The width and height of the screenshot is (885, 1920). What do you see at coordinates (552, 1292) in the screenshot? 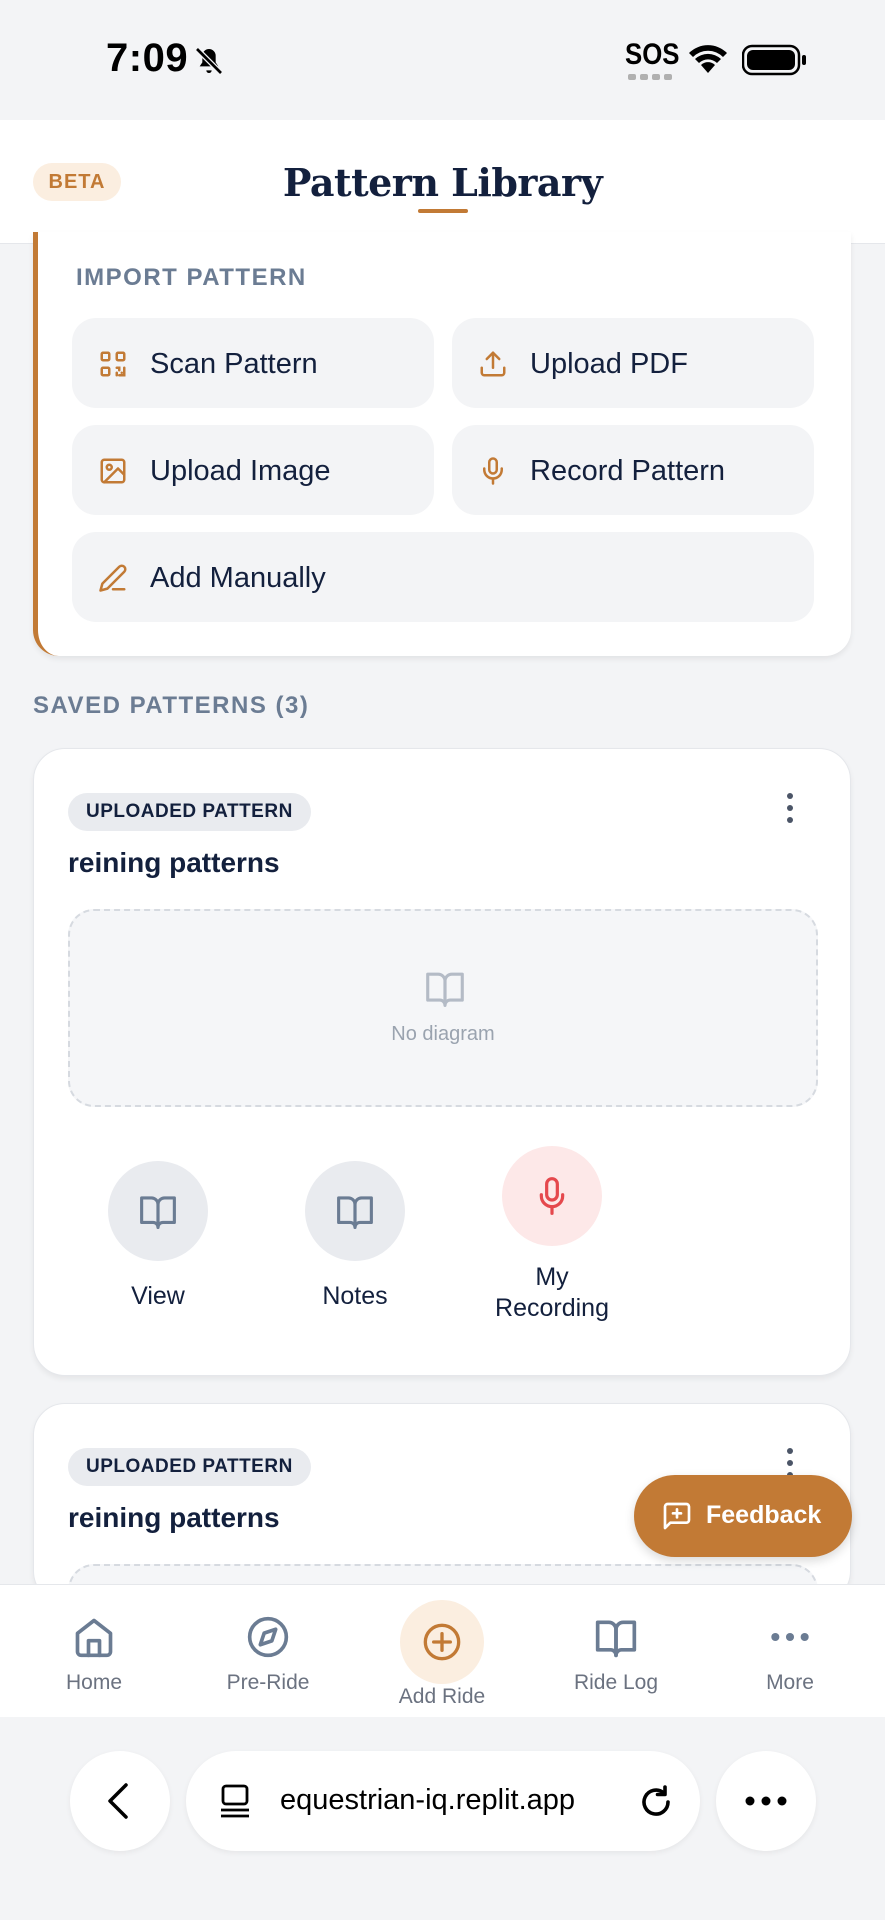
I see `my-recording-label: My Recording` at bounding box center [552, 1292].